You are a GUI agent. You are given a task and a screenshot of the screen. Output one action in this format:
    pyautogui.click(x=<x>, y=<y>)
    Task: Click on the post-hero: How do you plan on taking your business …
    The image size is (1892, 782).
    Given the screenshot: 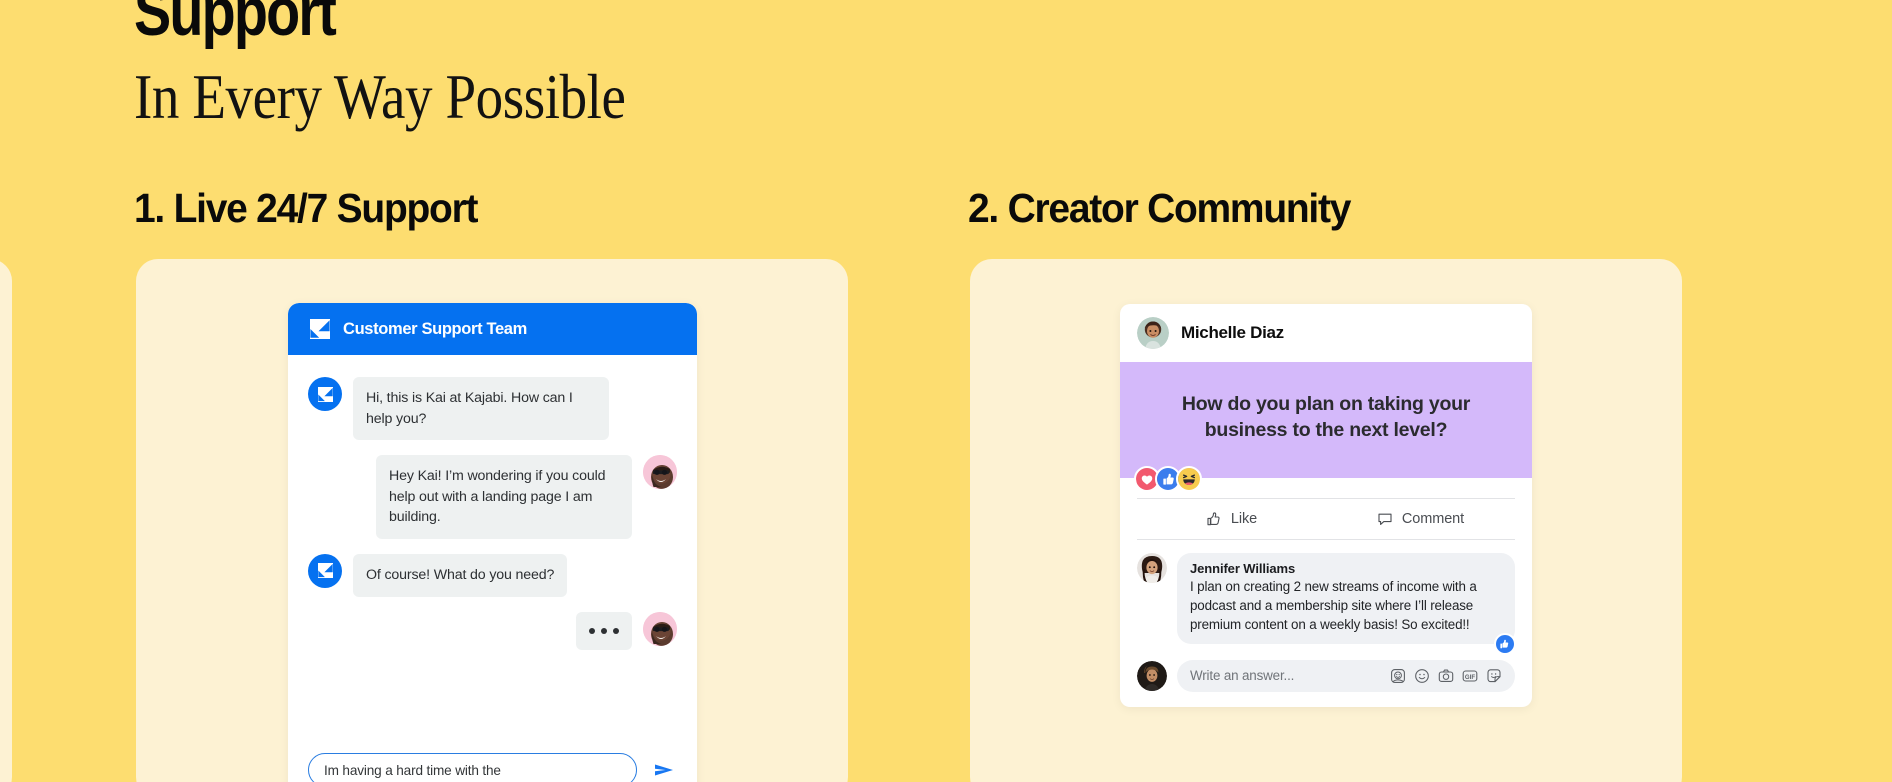 What is the action you would take?
    pyautogui.click(x=1326, y=427)
    